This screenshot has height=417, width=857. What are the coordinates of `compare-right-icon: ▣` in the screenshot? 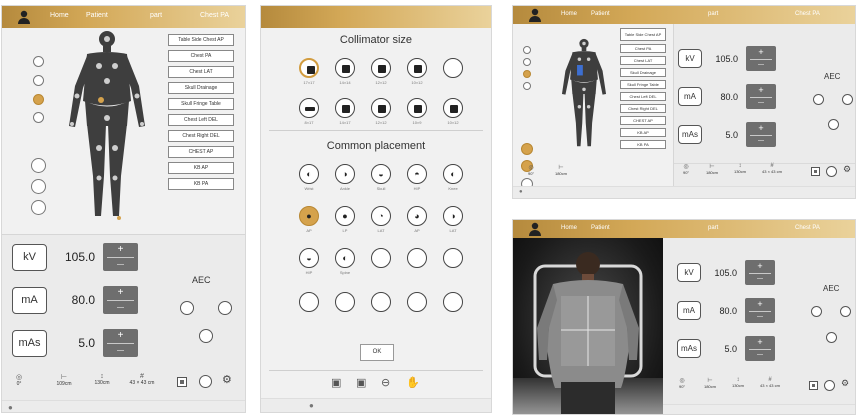 It's located at (361, 383).